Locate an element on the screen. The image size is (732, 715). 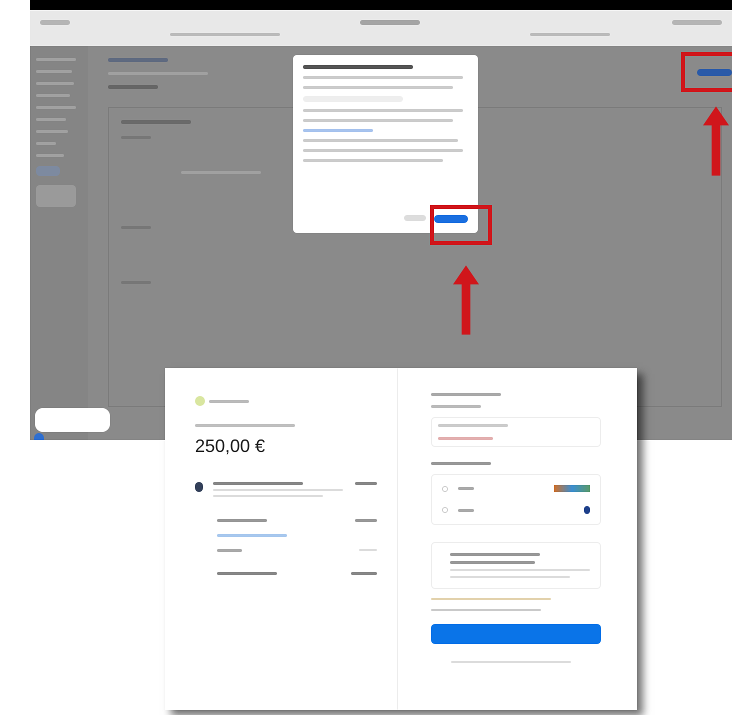
confirm-button is located at coordinates (451, 219).